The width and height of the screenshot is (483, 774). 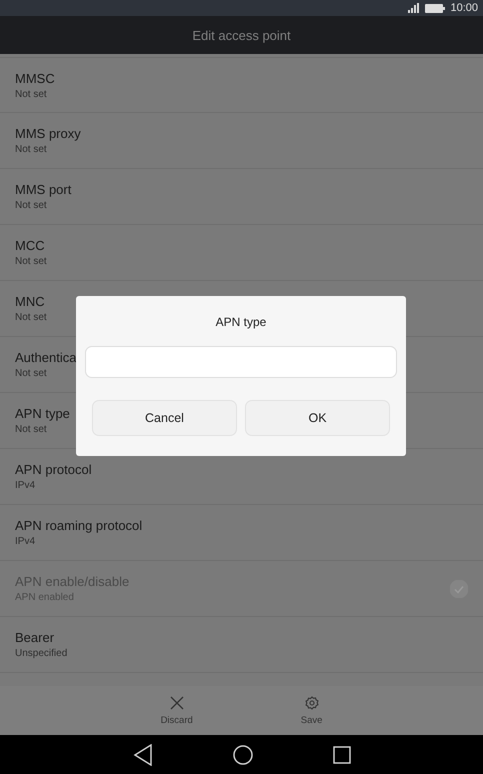 I want to click on dialog-button: OK, so click(x=317, y=418).